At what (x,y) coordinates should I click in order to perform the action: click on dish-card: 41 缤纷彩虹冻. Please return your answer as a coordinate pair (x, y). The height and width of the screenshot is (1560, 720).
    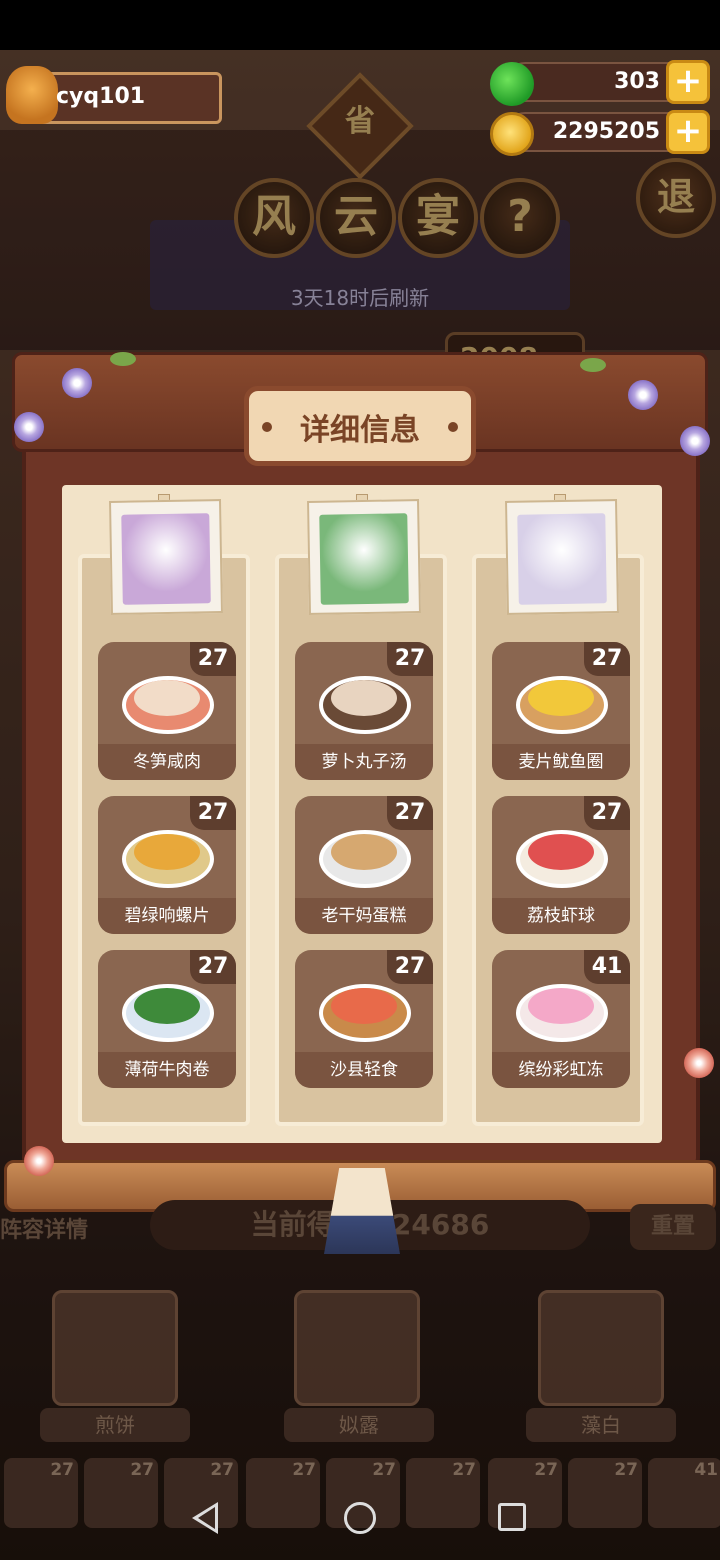
    Looking at the image, I should click on (561, 1019).